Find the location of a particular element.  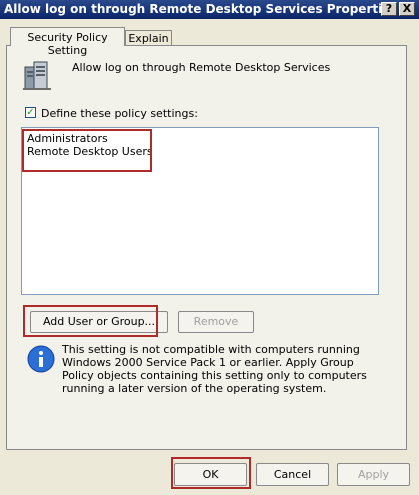

help-button: ? is located at coordinates (389, 9).